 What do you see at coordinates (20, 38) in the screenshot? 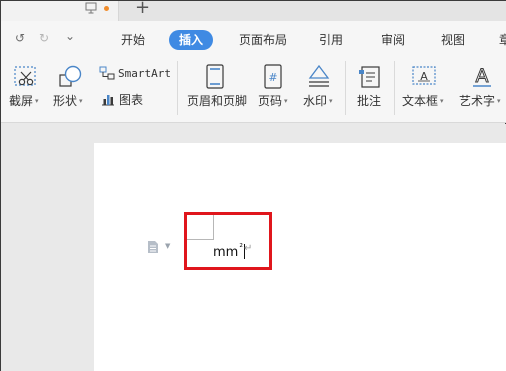
I see `undo-icon: ↺` at bounding box center [20, 38].